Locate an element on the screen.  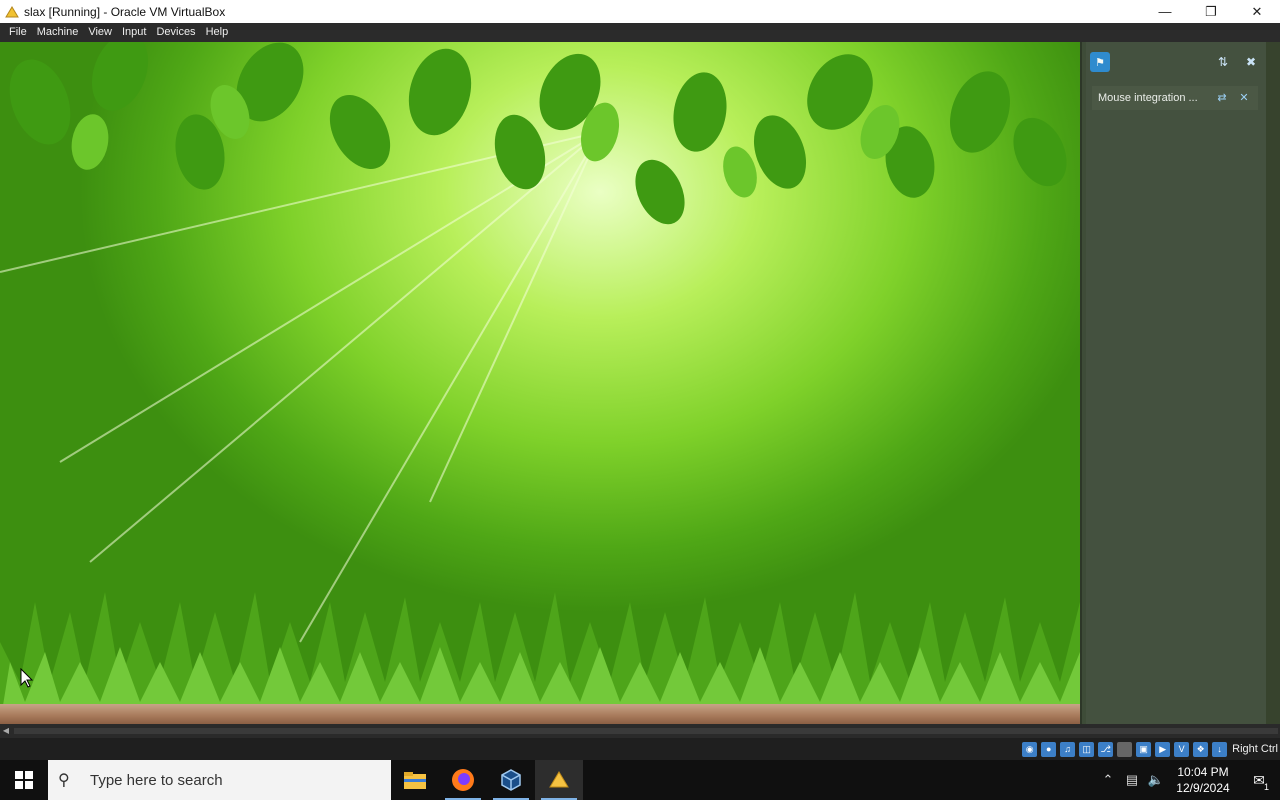
folder-icon is located at coordinates (415, 780).